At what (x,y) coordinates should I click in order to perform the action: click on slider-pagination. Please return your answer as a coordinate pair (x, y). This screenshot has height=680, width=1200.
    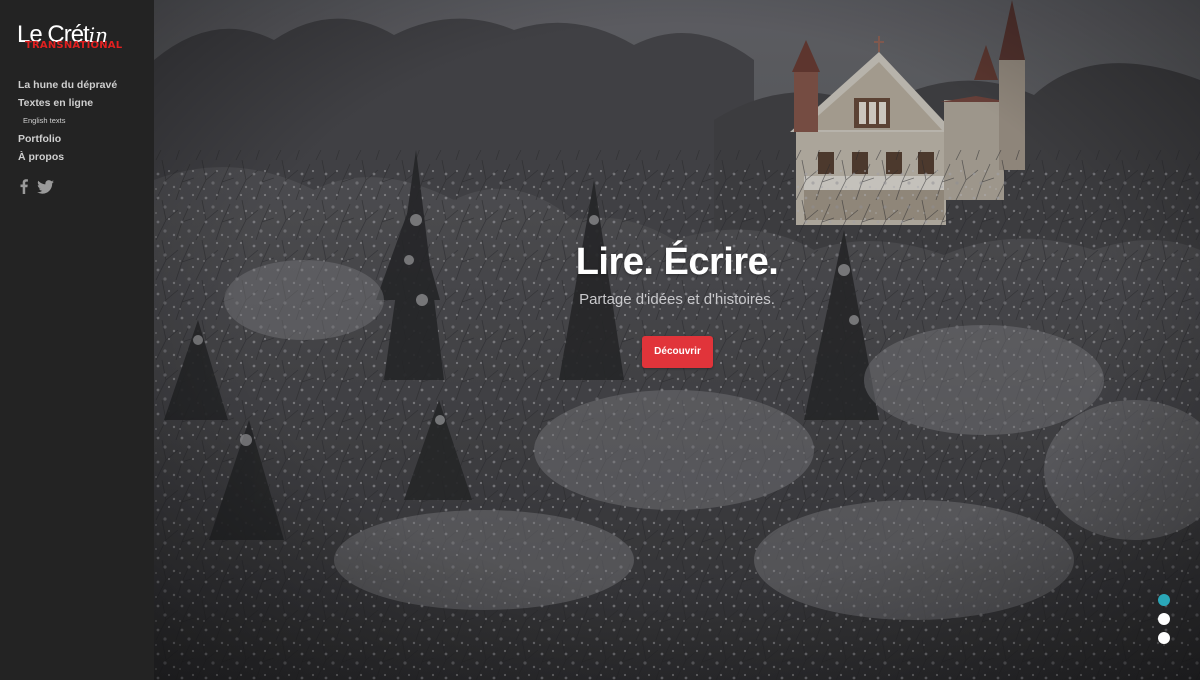
    Looking at the image, I should click on (1164, 619).